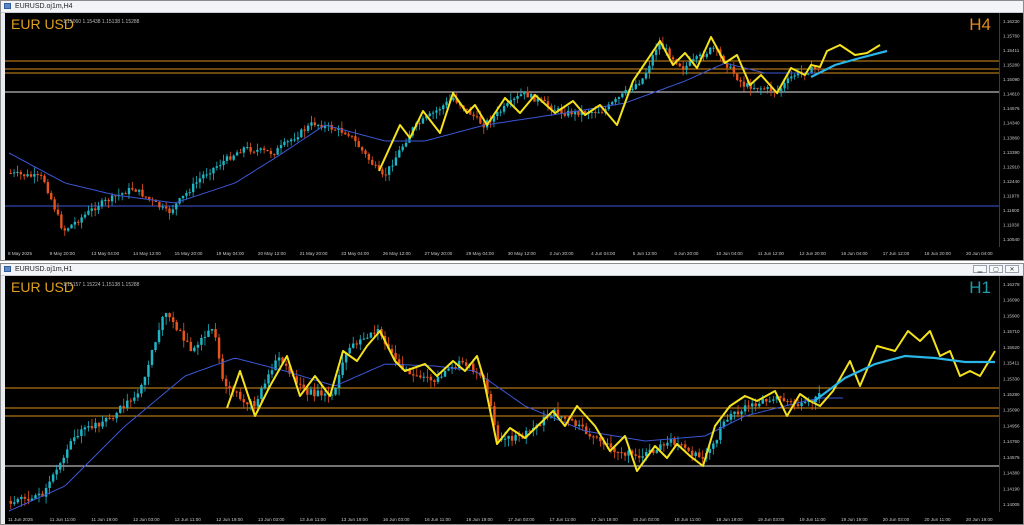 This screenshot has width=1024, height=525. I want to click on window-titlebar: EURUSD.oj1m,H1 ▁ ▢ ✕, so click(512, 270).